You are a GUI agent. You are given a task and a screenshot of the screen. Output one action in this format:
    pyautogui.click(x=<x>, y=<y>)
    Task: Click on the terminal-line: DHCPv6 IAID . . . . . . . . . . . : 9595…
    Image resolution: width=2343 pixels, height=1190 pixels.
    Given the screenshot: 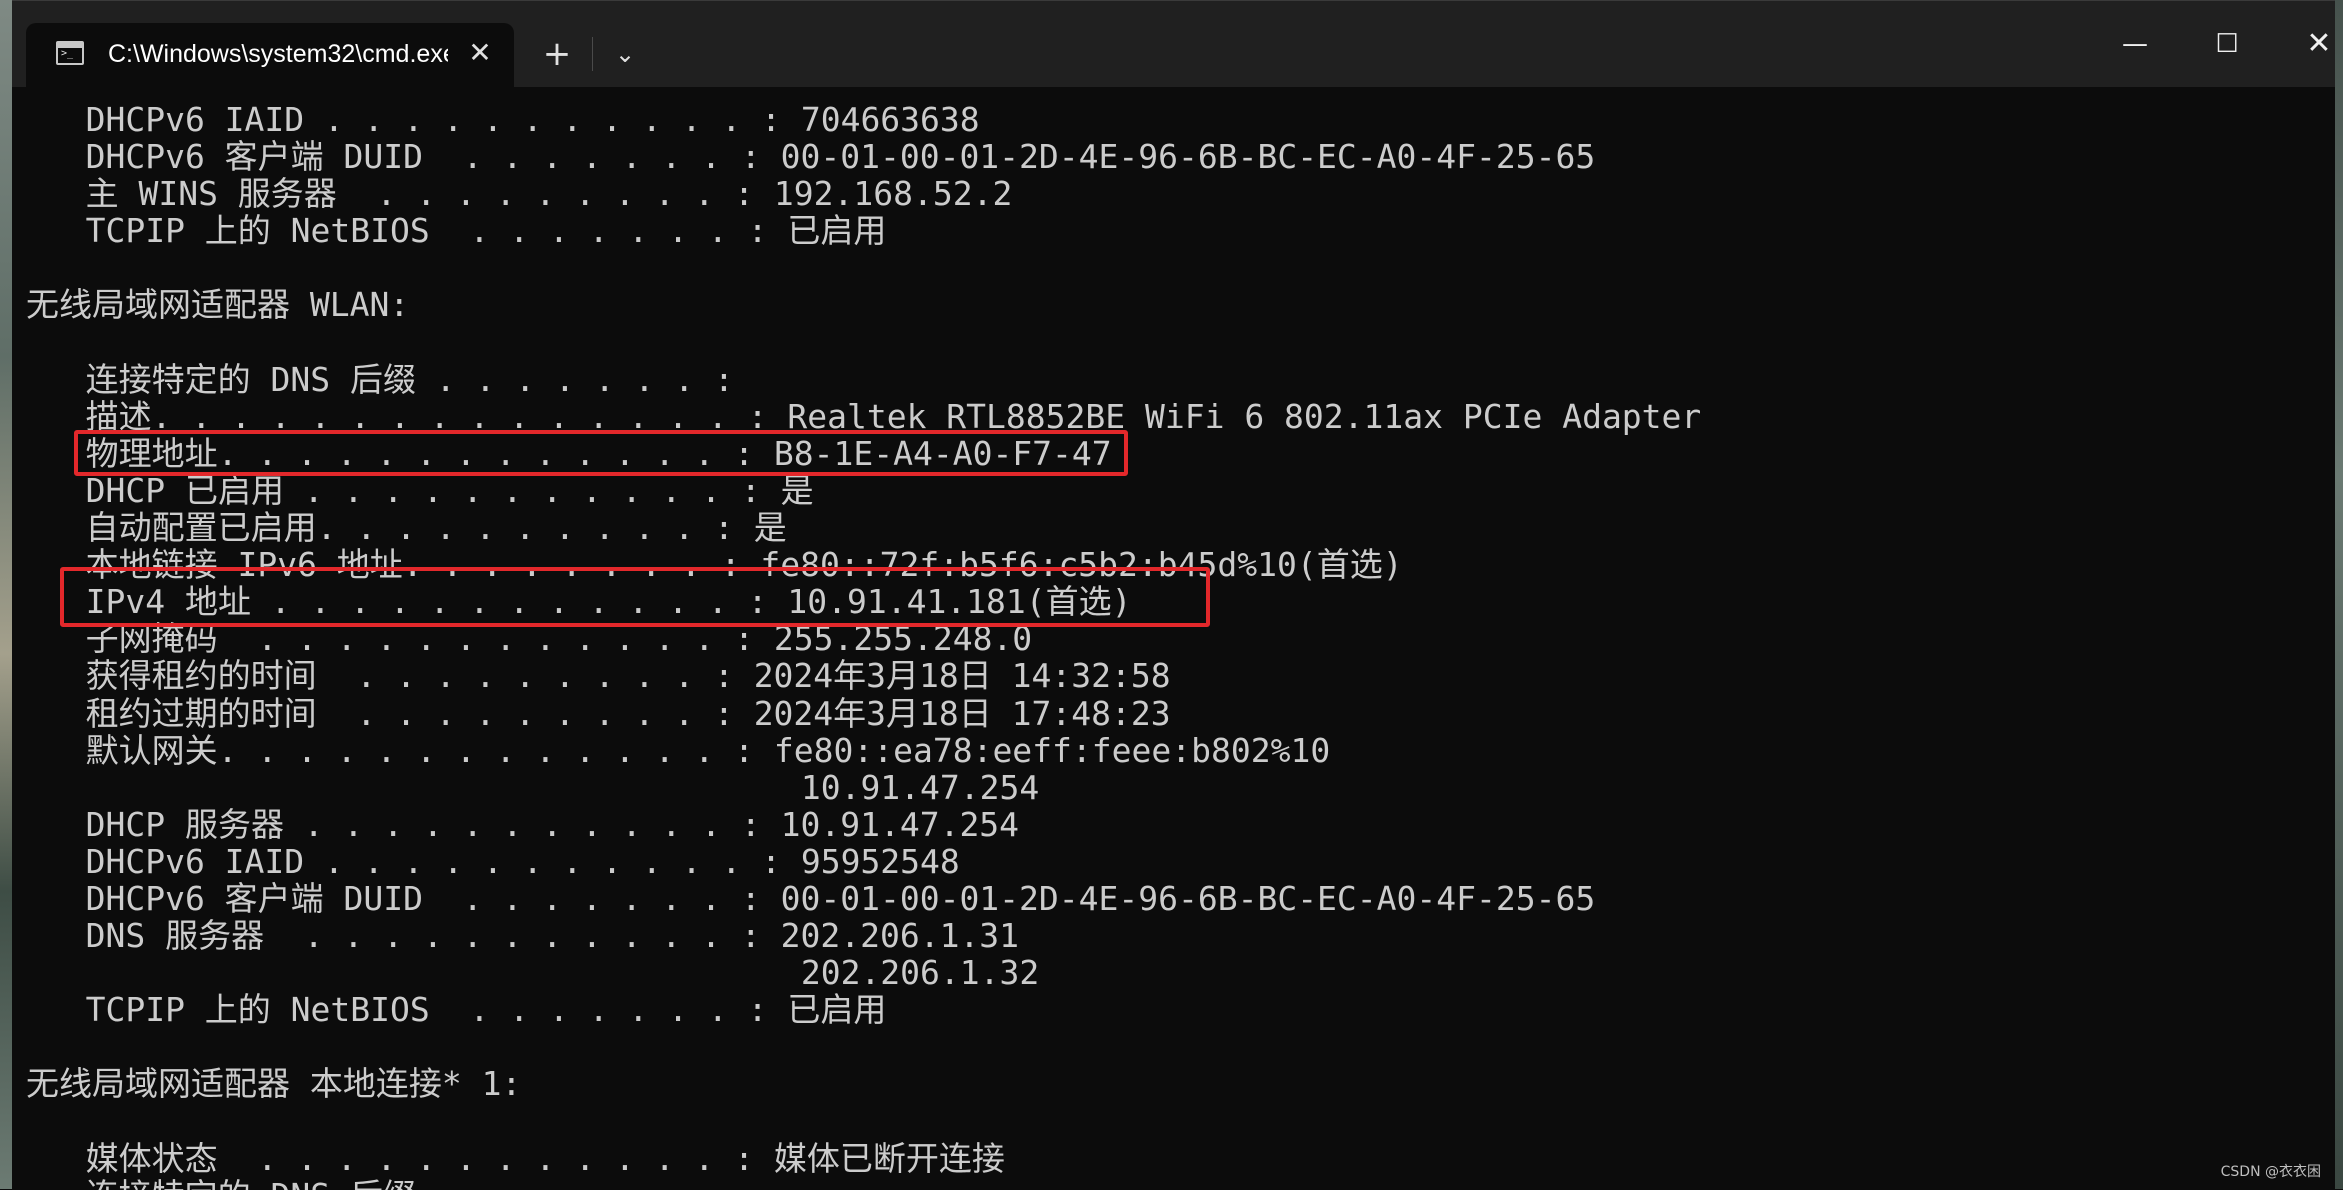 What is the action you would take?
    pyautogui.click(x=493, y=861)
    